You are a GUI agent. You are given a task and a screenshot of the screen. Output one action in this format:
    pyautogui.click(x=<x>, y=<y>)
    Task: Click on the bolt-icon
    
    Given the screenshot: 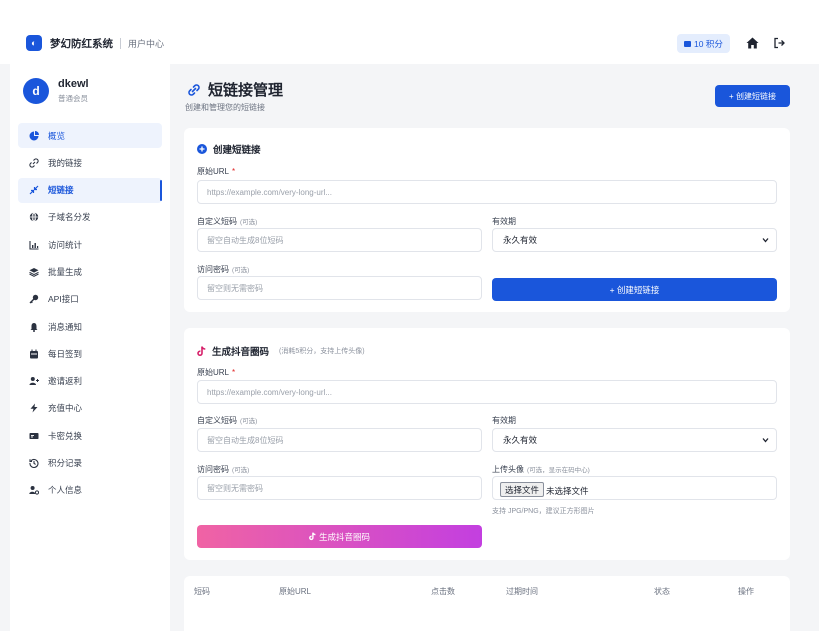 What is the action you would take?
    pyautogui.click(x=34, y=408)
    